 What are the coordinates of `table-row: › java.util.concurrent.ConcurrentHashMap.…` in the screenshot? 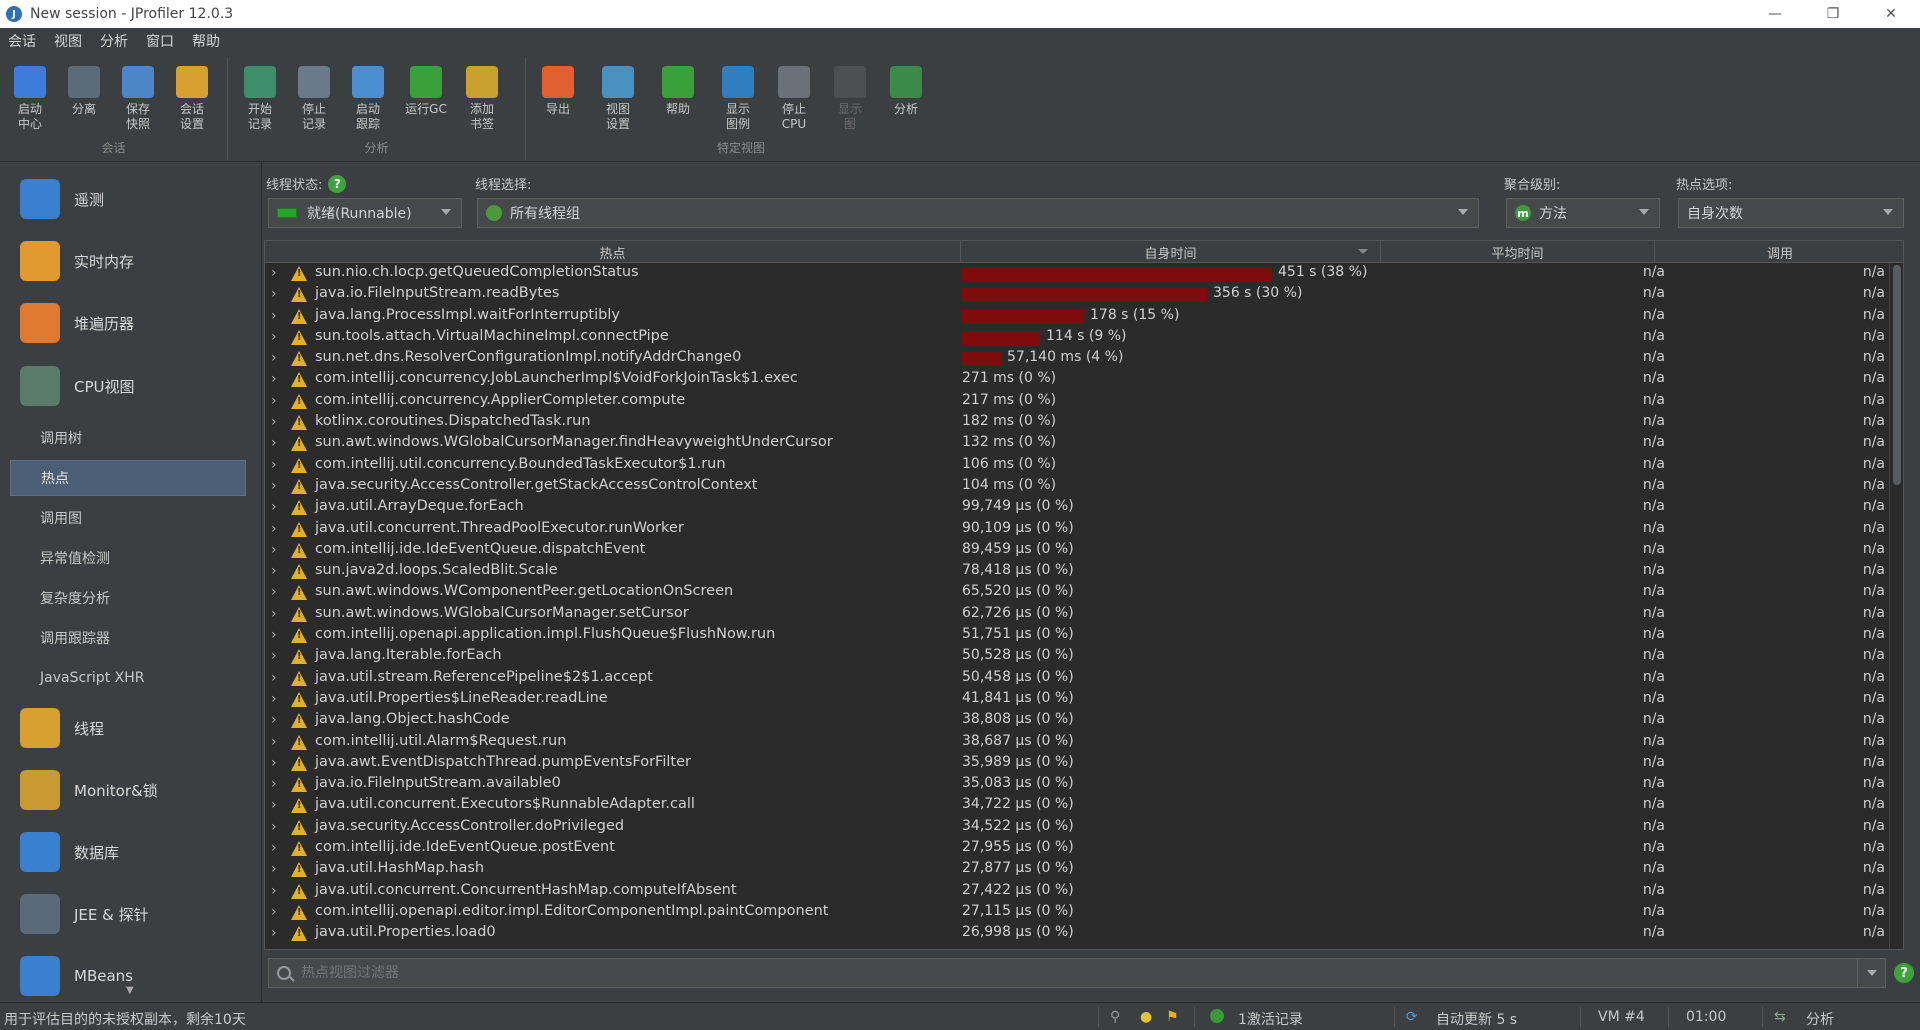 It's located at (1084, 891).